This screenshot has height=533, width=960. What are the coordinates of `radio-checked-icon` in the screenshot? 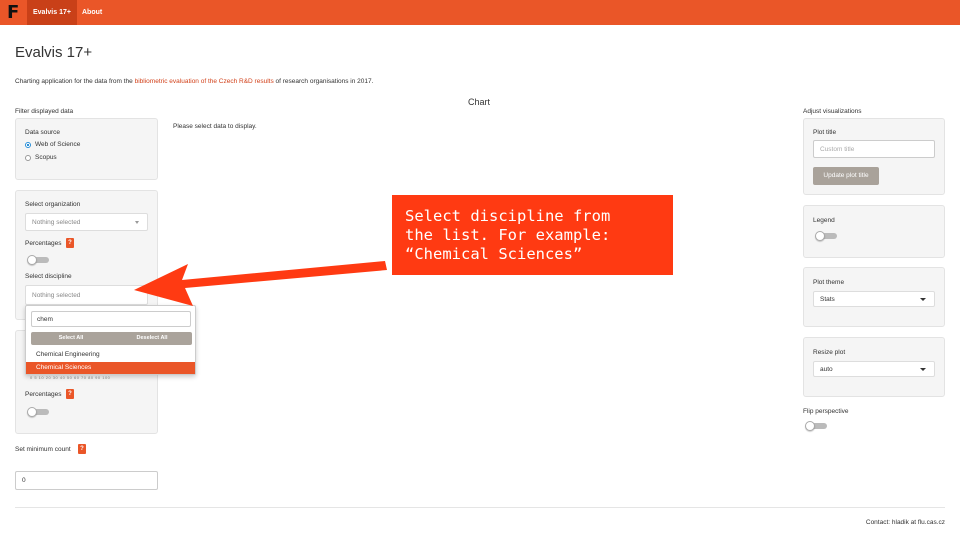 It's located at (28, 144).